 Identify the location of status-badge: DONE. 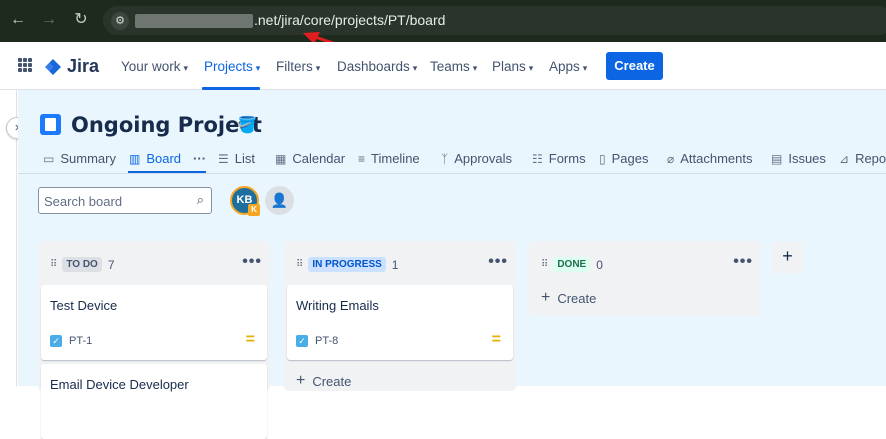
(572, 264).